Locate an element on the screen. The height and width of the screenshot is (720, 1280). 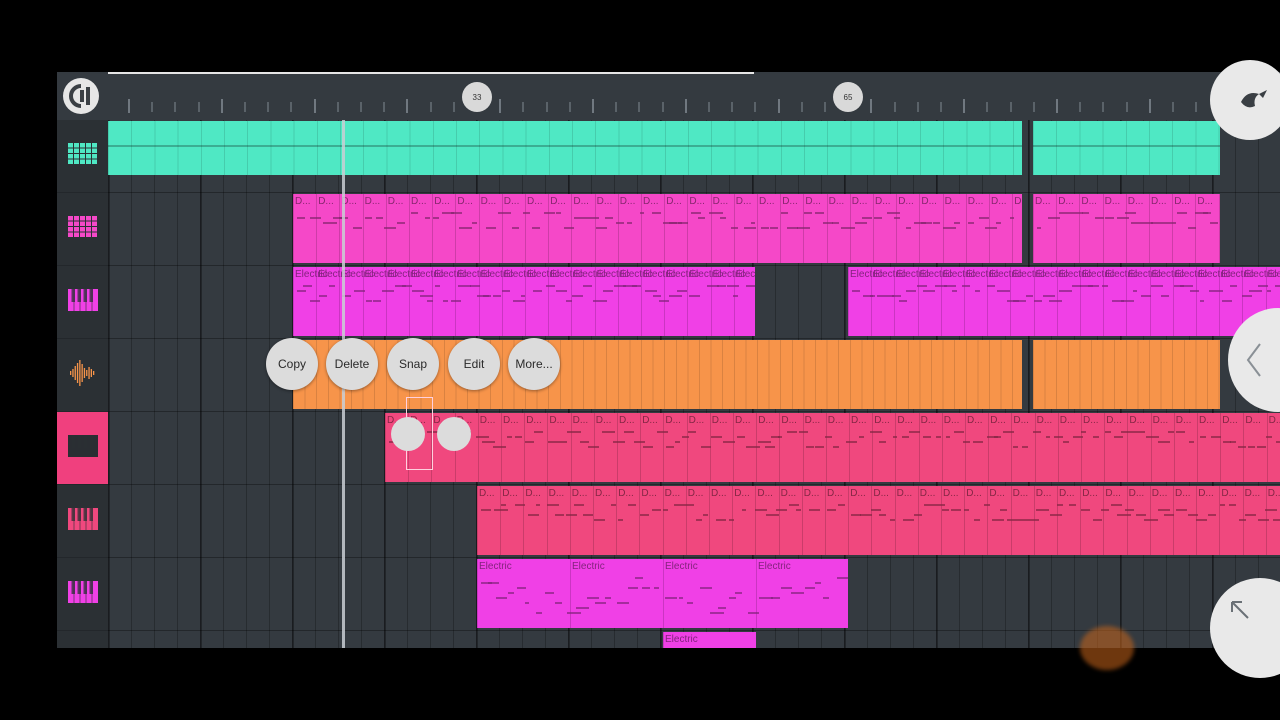
bar-marker: 65 is located at coordinates (848, 97).